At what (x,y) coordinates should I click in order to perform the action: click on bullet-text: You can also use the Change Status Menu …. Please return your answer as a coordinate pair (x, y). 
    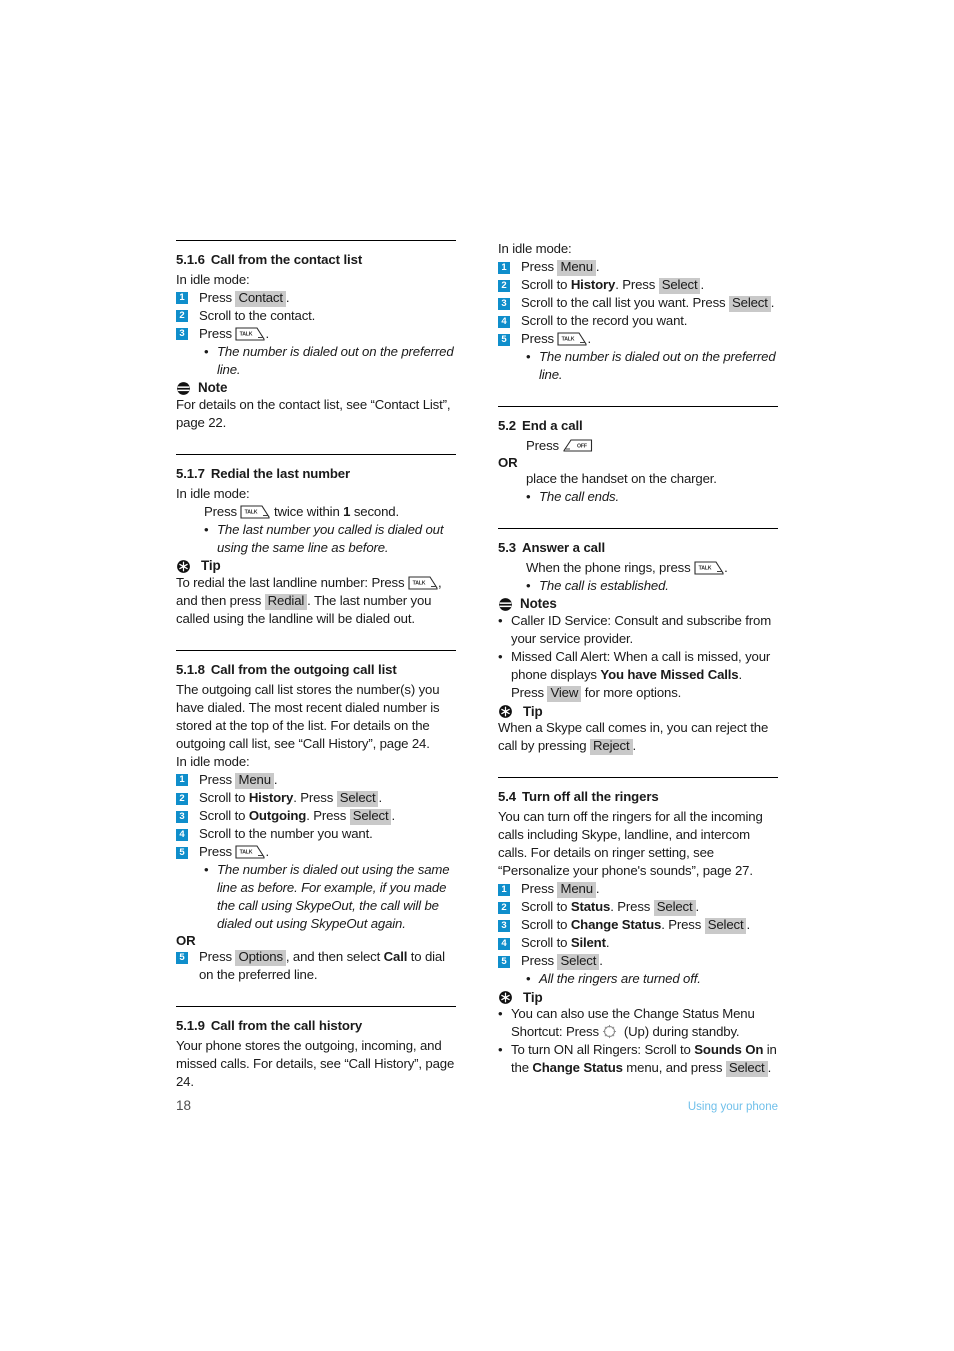
    Looking at the image, I should click on (644, 1023).